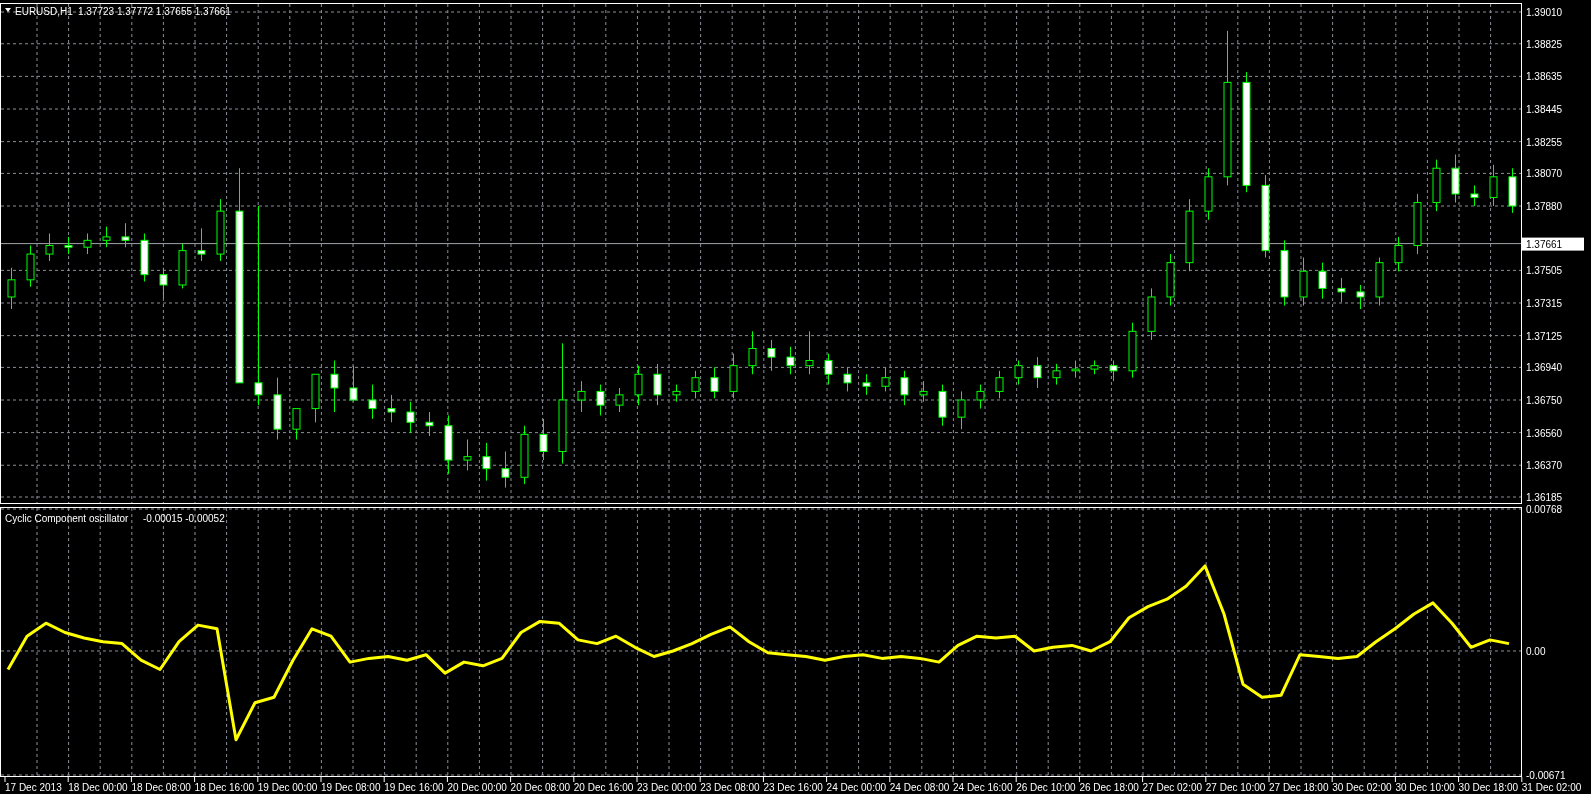  What do you see at coordinates (44, 11) in the screenshot?
I see `symbol-title: EURUSD,H1` at bounding box center [44, 11].